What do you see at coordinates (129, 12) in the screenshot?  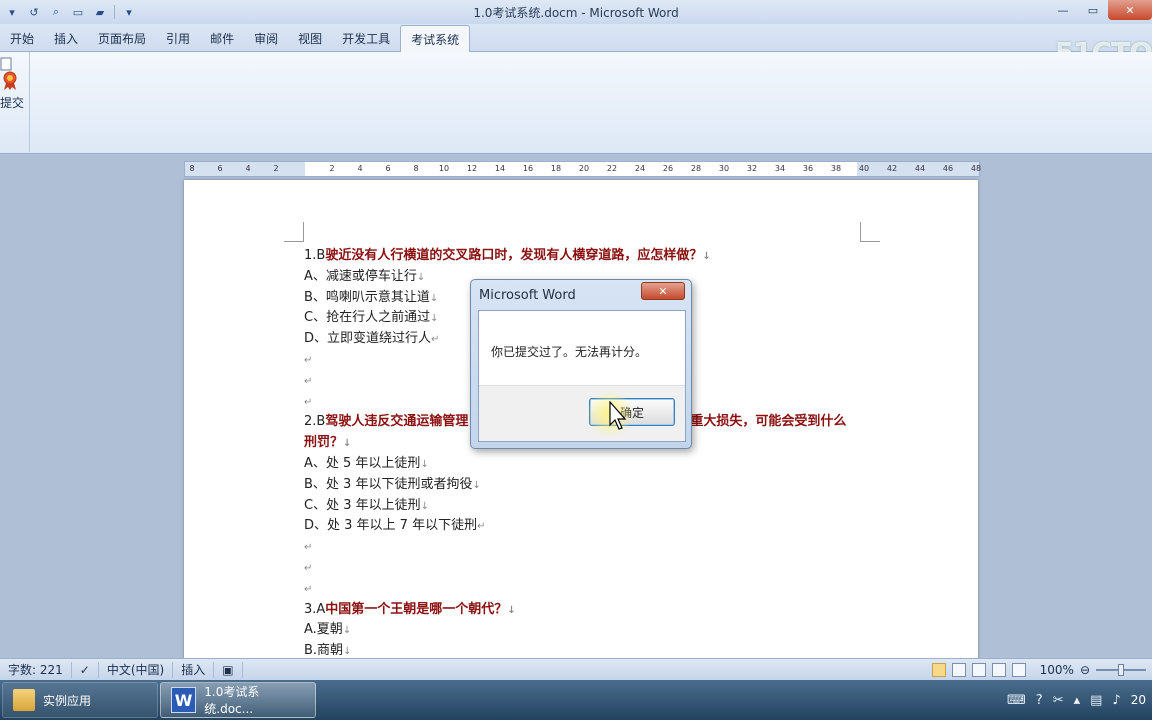 I see `customize-qat-icon: ▾` at bounding box center [129, 12].